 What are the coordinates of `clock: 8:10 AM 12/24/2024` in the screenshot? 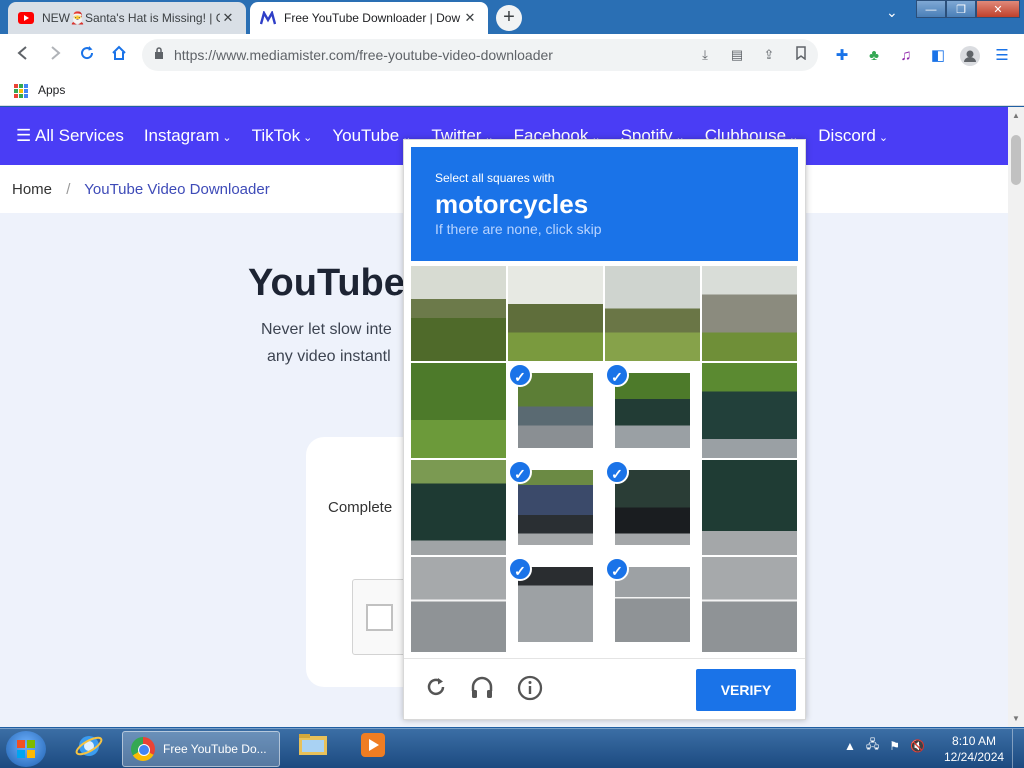 It's located at (974, 749).